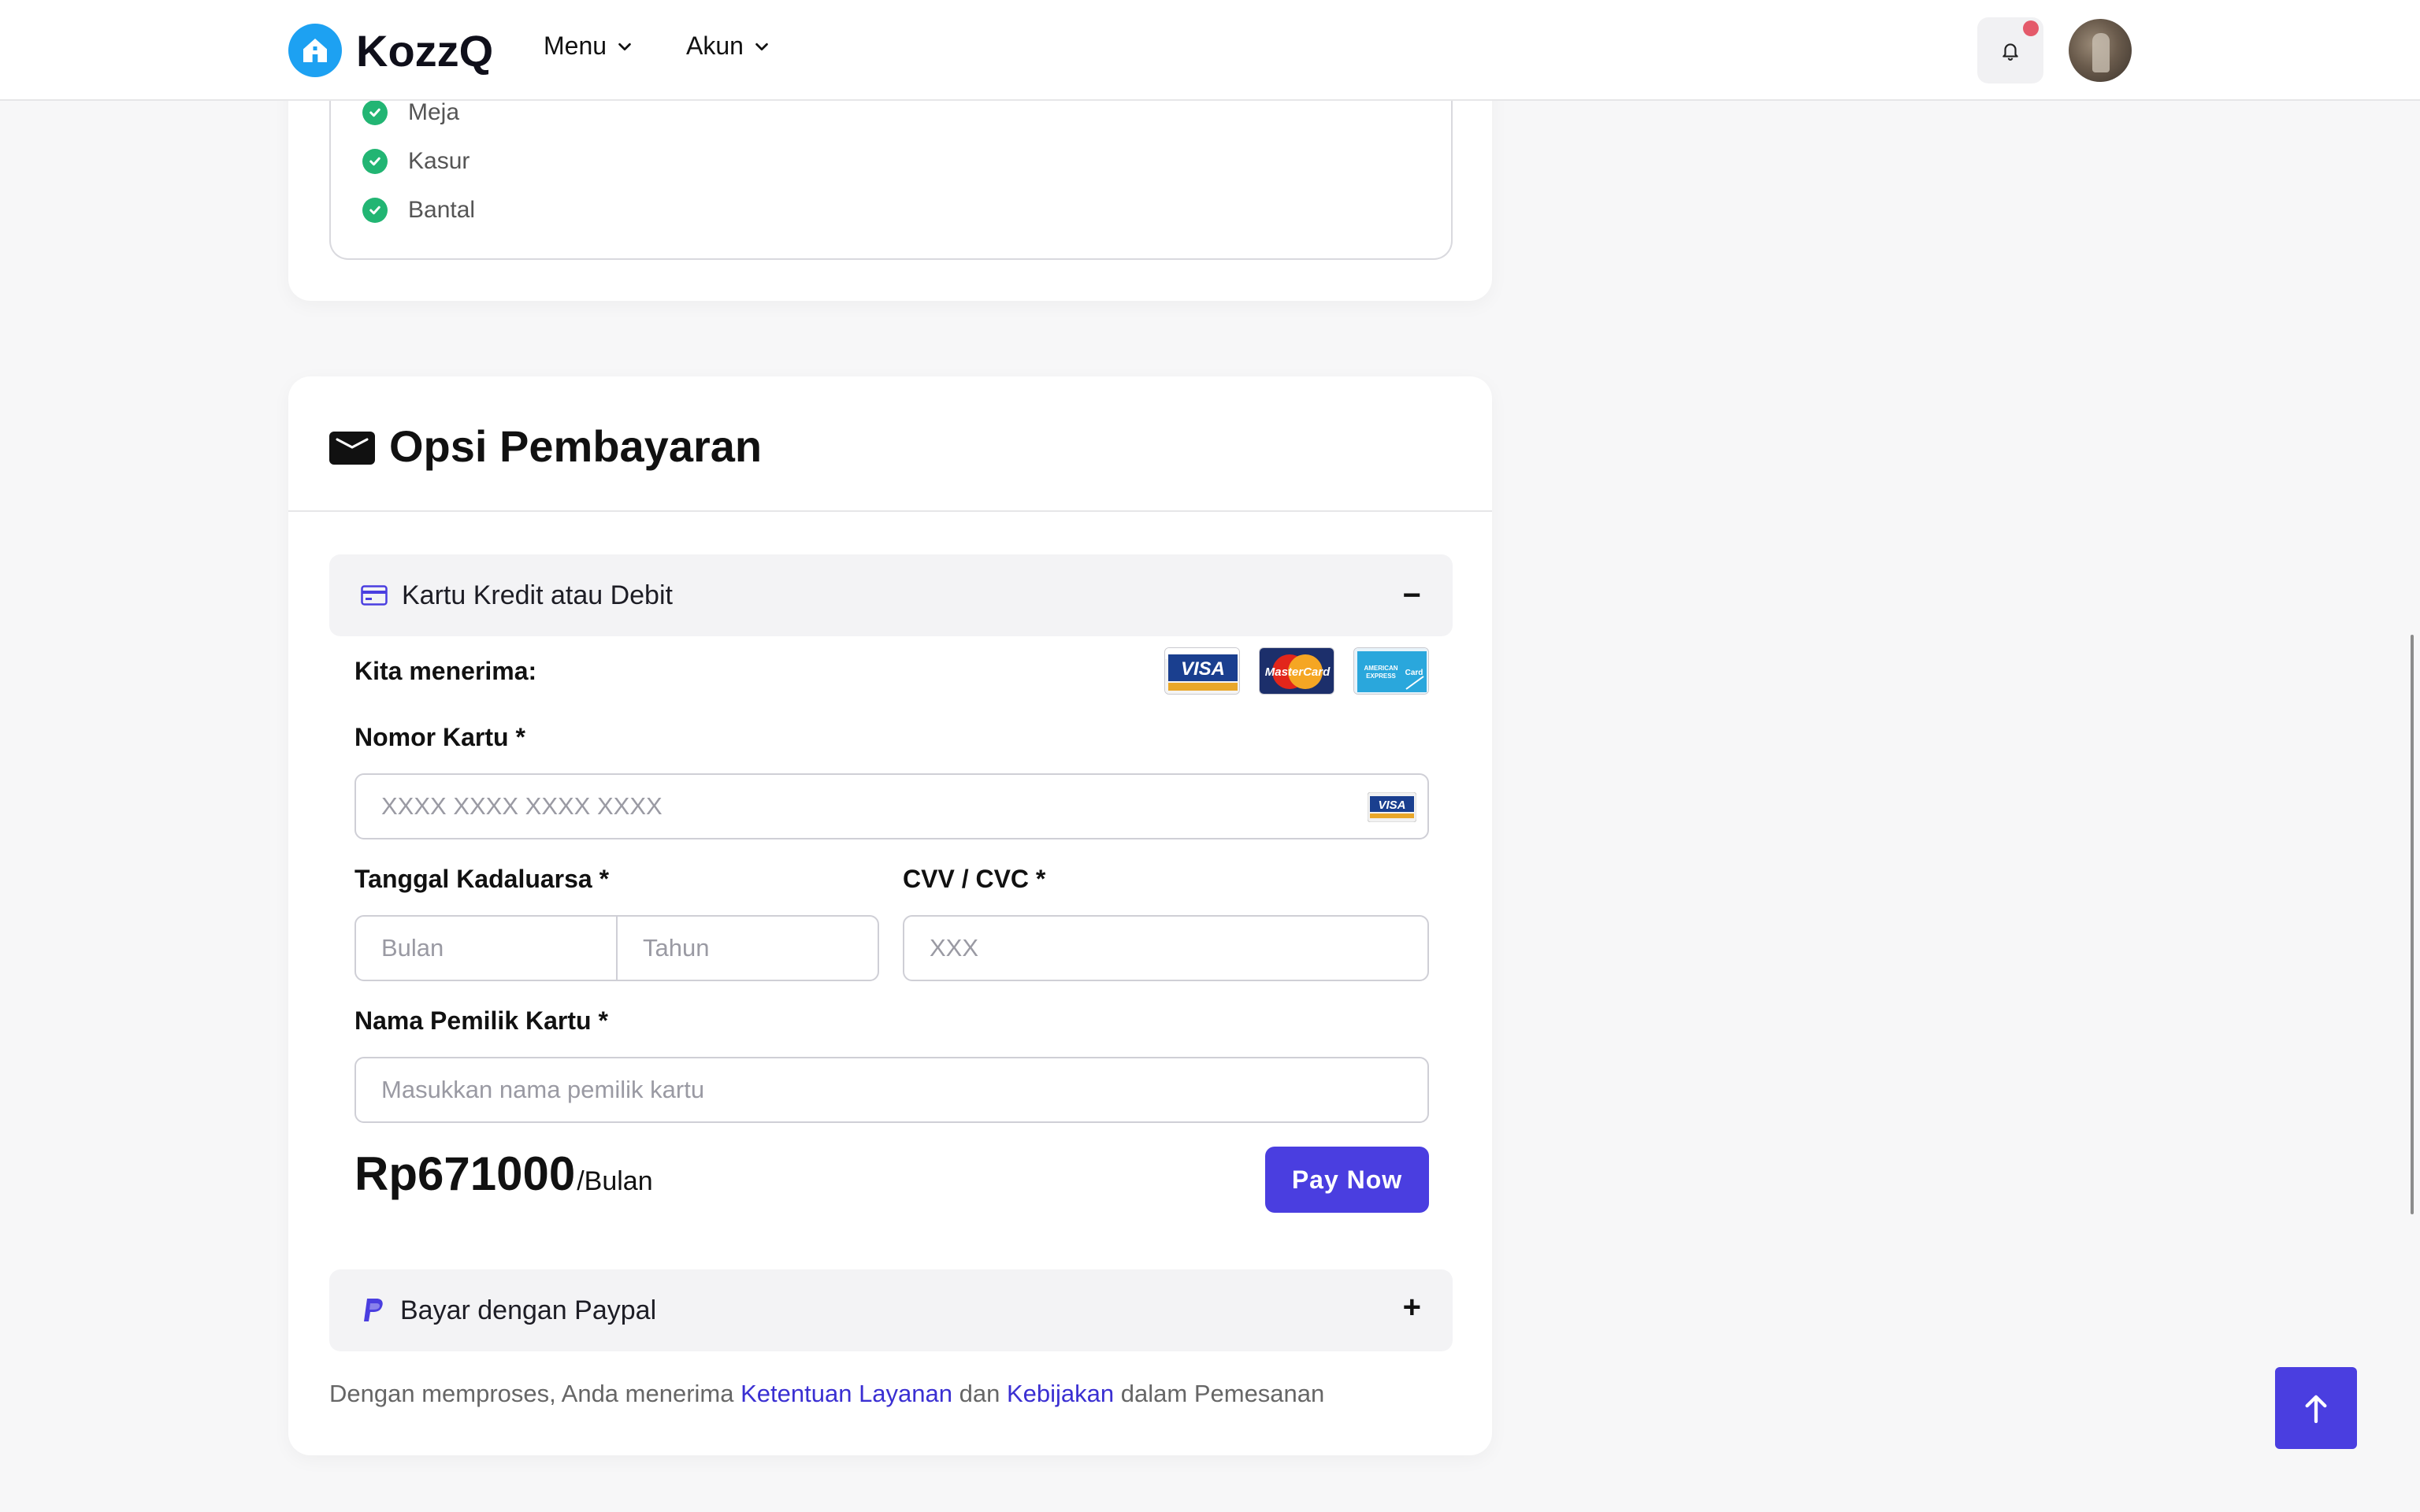 The image size is (2420, 1512). Describe the element at coordinates (846, 1393) in the screenshot. I see `terms-of-service-link: Ketentuan Layanan` at that location.